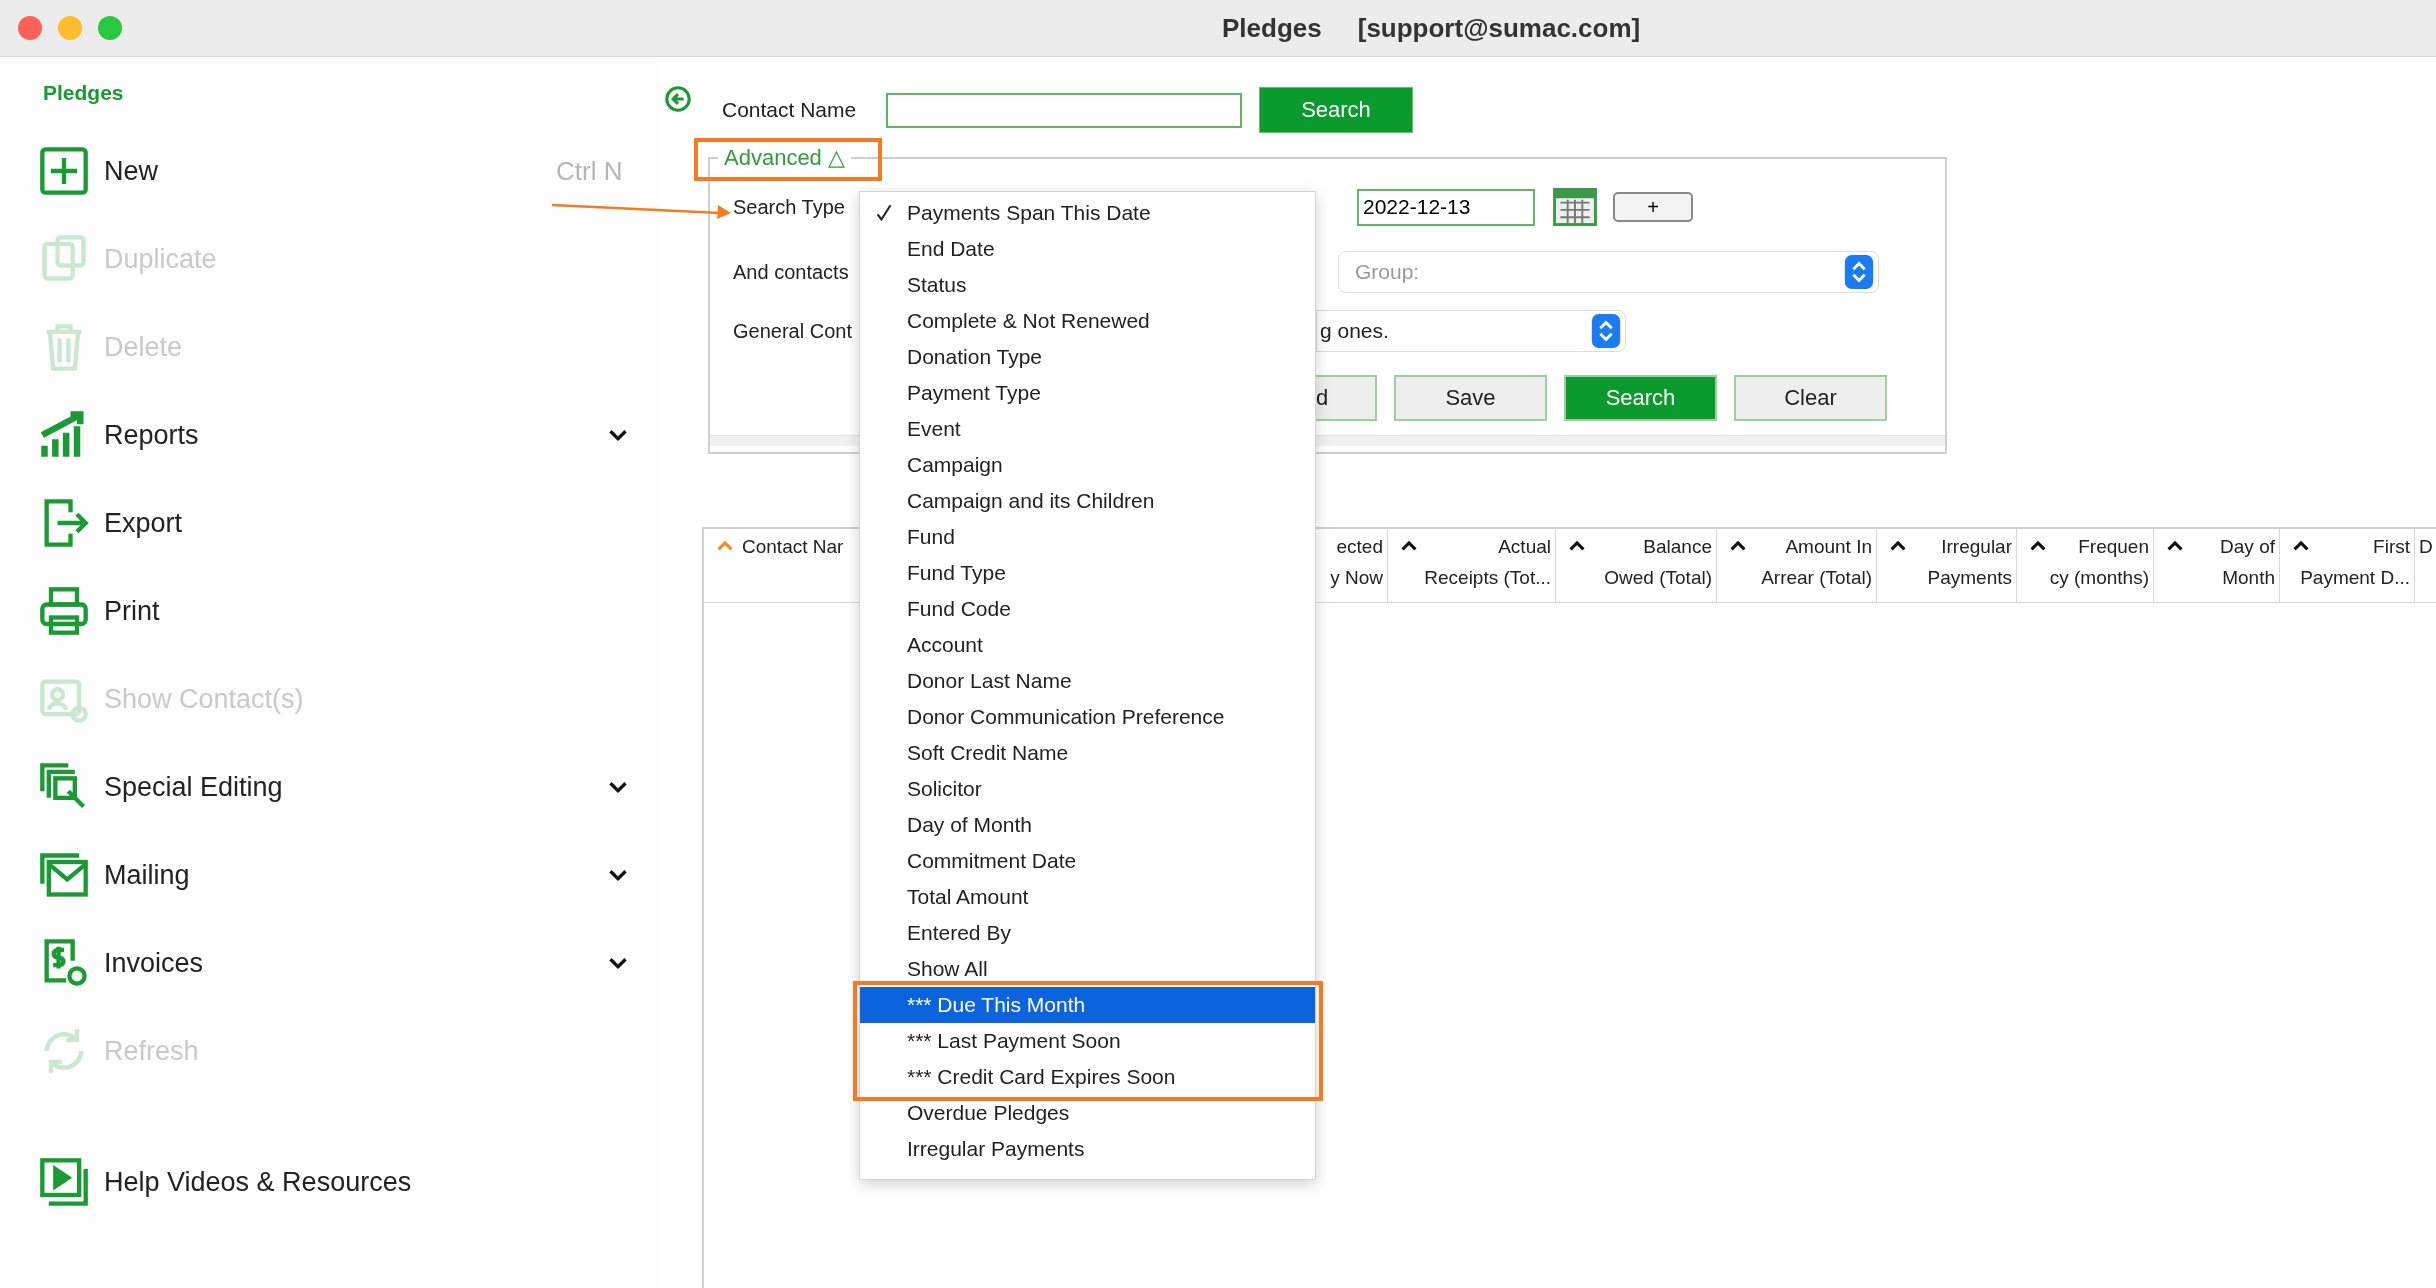 Image resolution: width=2436 pixels, height=1288 pixels. I want to click on menu-item: *** Last Payment Soon, so click(1087, 1041).